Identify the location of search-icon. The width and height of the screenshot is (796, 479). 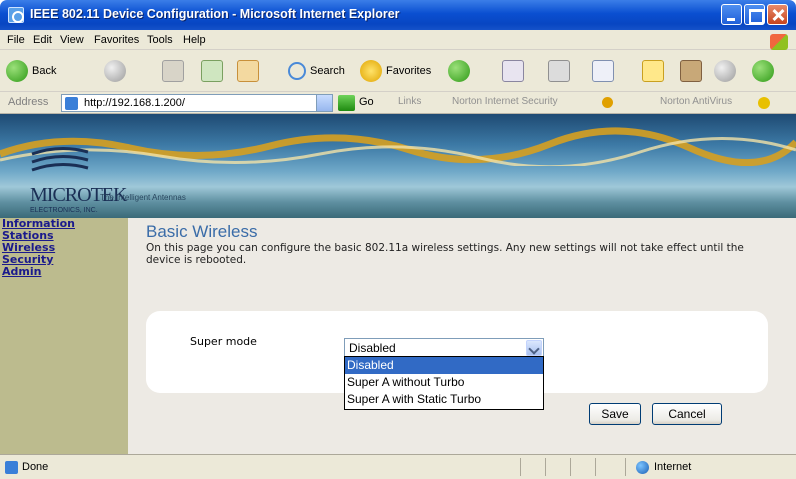
(297, 71).